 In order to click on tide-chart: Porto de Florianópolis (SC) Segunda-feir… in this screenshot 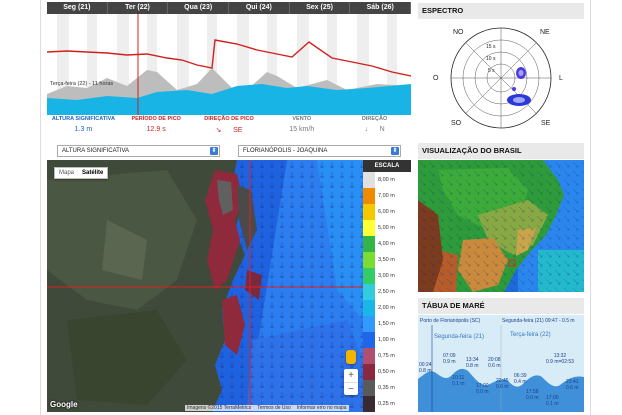, I will do `click(501, 363)`.